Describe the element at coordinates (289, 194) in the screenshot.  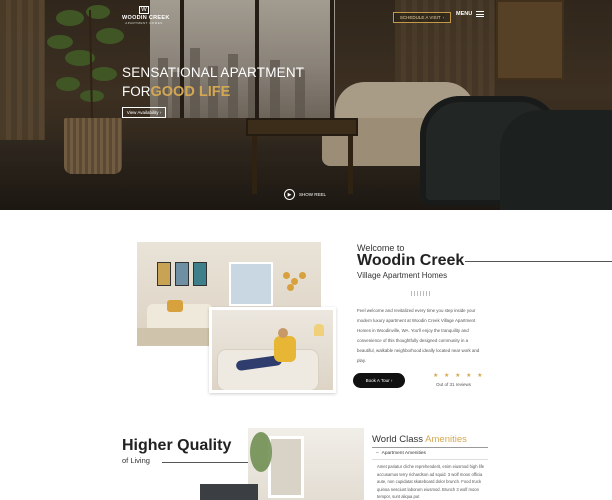
I see `play-icon: ▶` at that location.